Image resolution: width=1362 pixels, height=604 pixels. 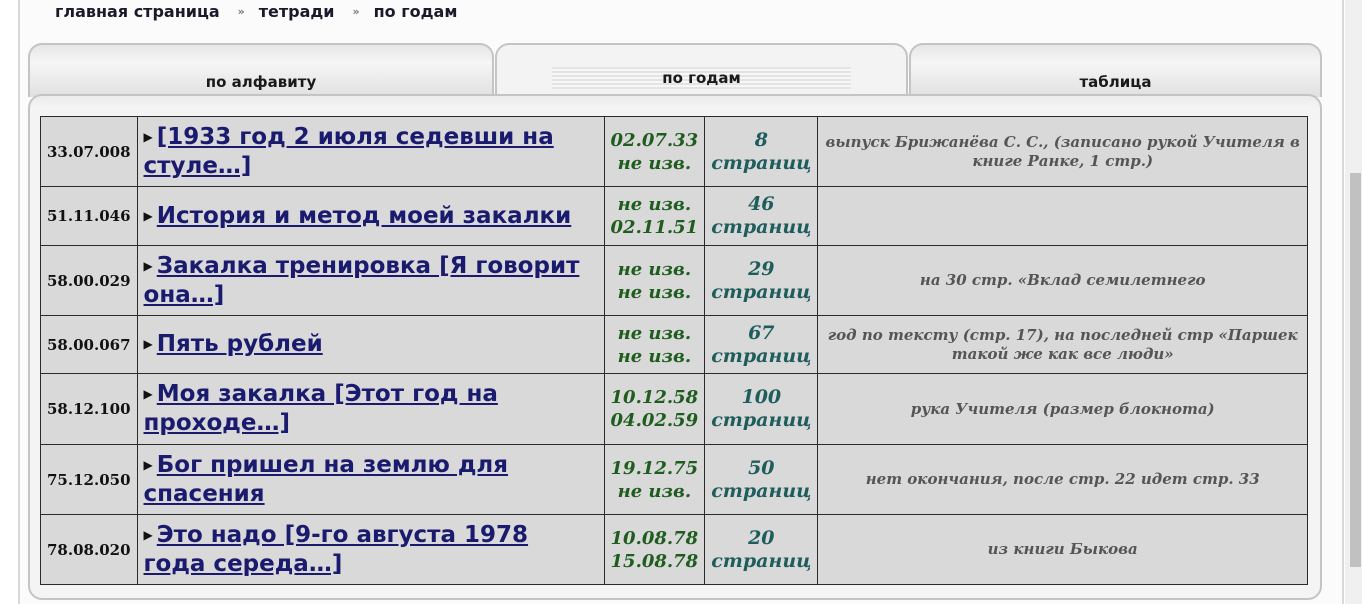 What do you see at coordinates (415, 11) in the screenshot?
I see `breadcrumb-current: по годам` at bounding box center [415, 11].